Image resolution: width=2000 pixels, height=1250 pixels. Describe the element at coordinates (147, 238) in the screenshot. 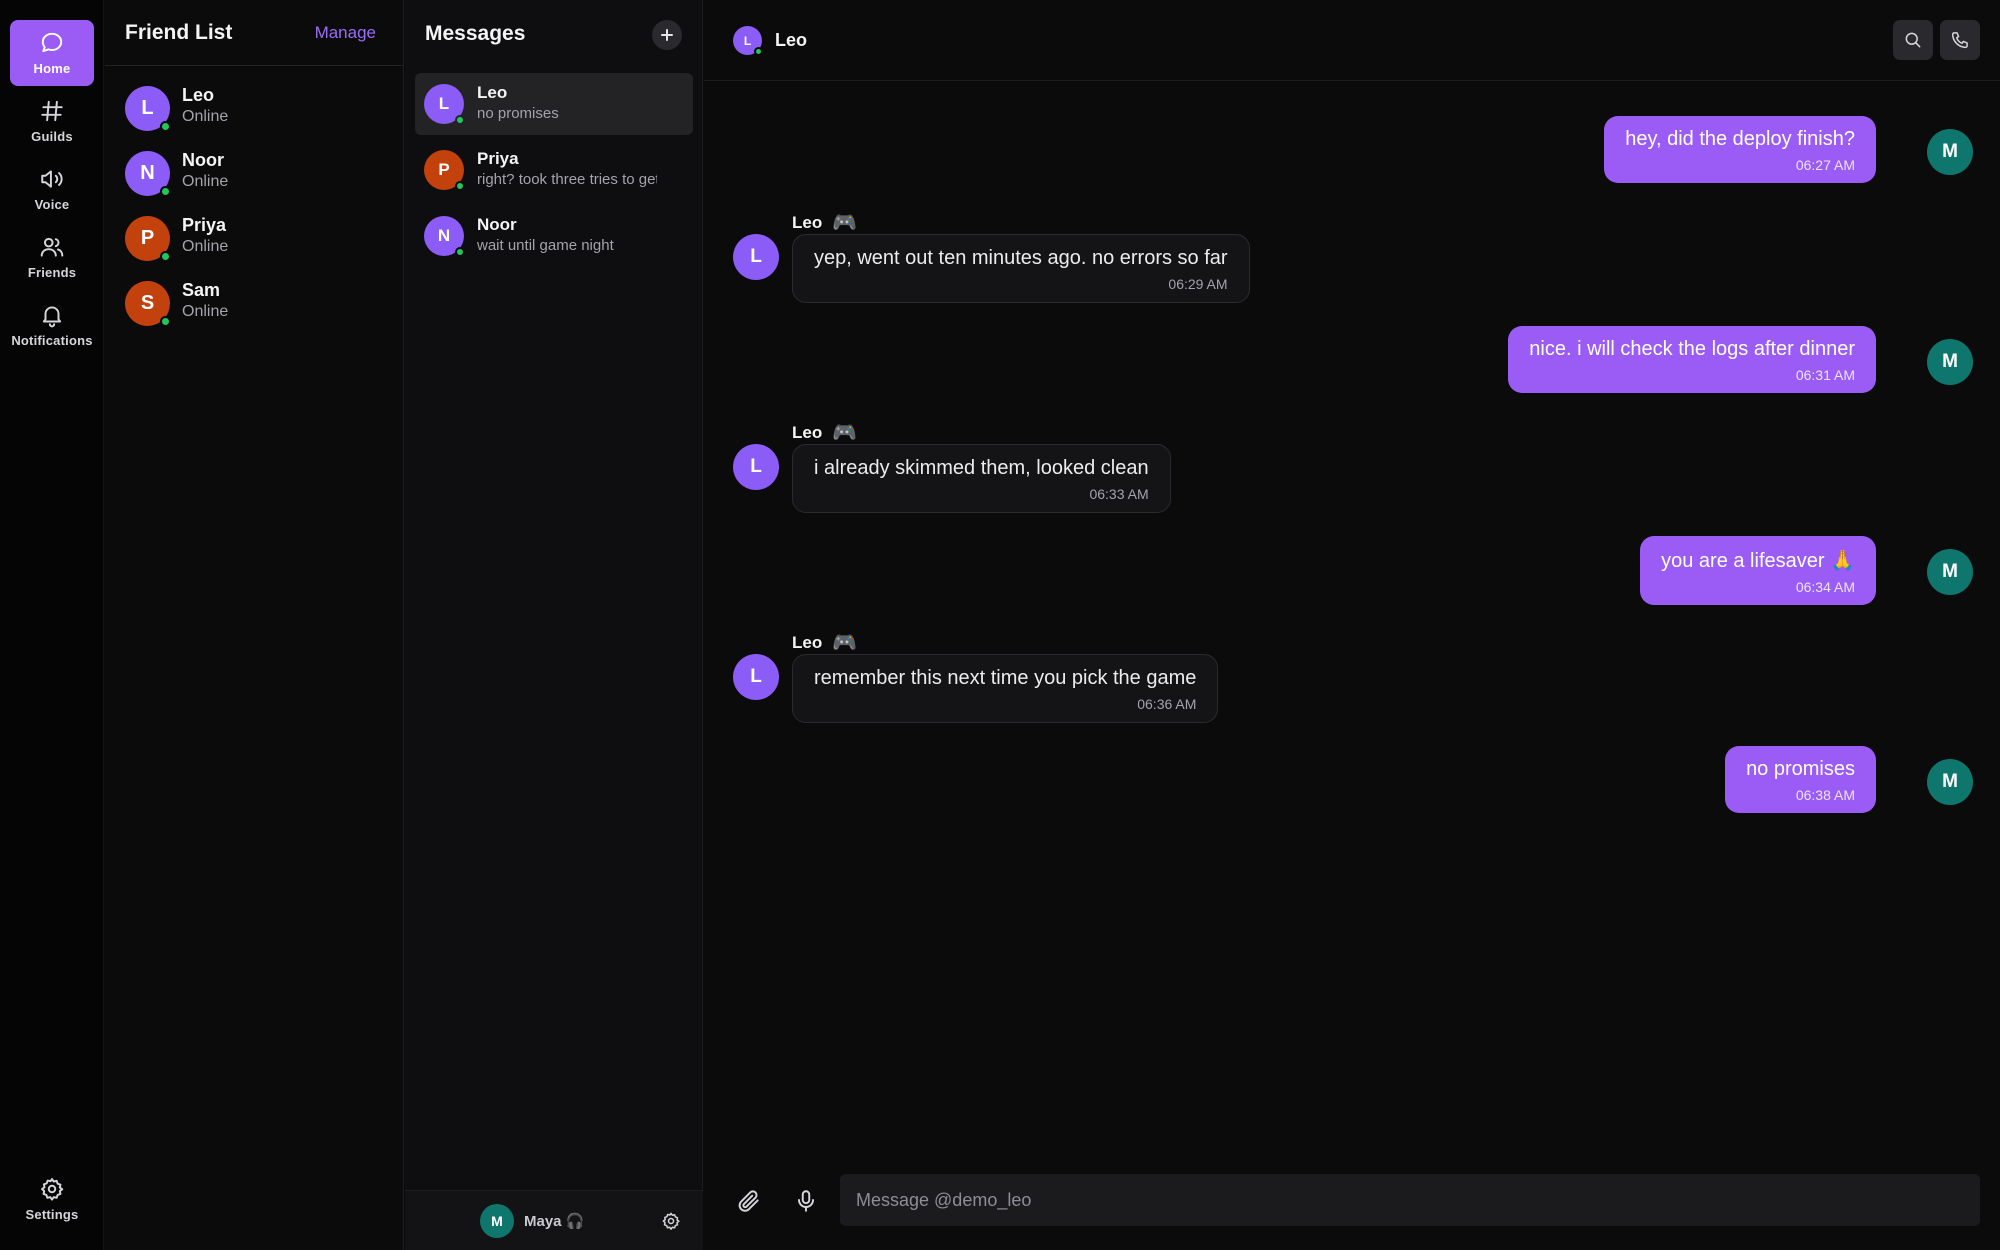

I see `avatar-initial: P` at that location.